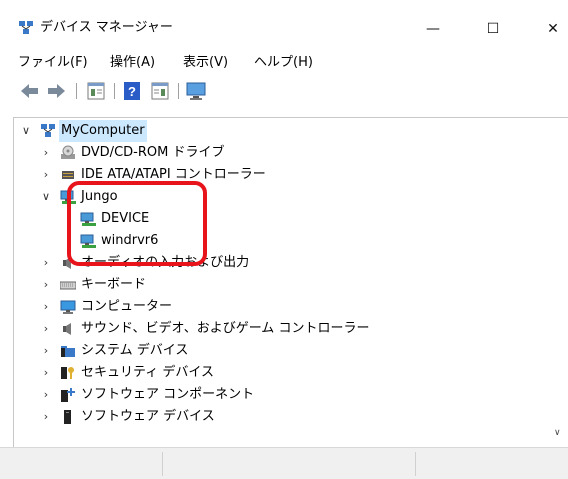 The height and width of the screenshot is (479, 568). What do you see at coordinates (68, 351) in the screenshot?
I see `folder-icon` at bounding box center [68, 351].